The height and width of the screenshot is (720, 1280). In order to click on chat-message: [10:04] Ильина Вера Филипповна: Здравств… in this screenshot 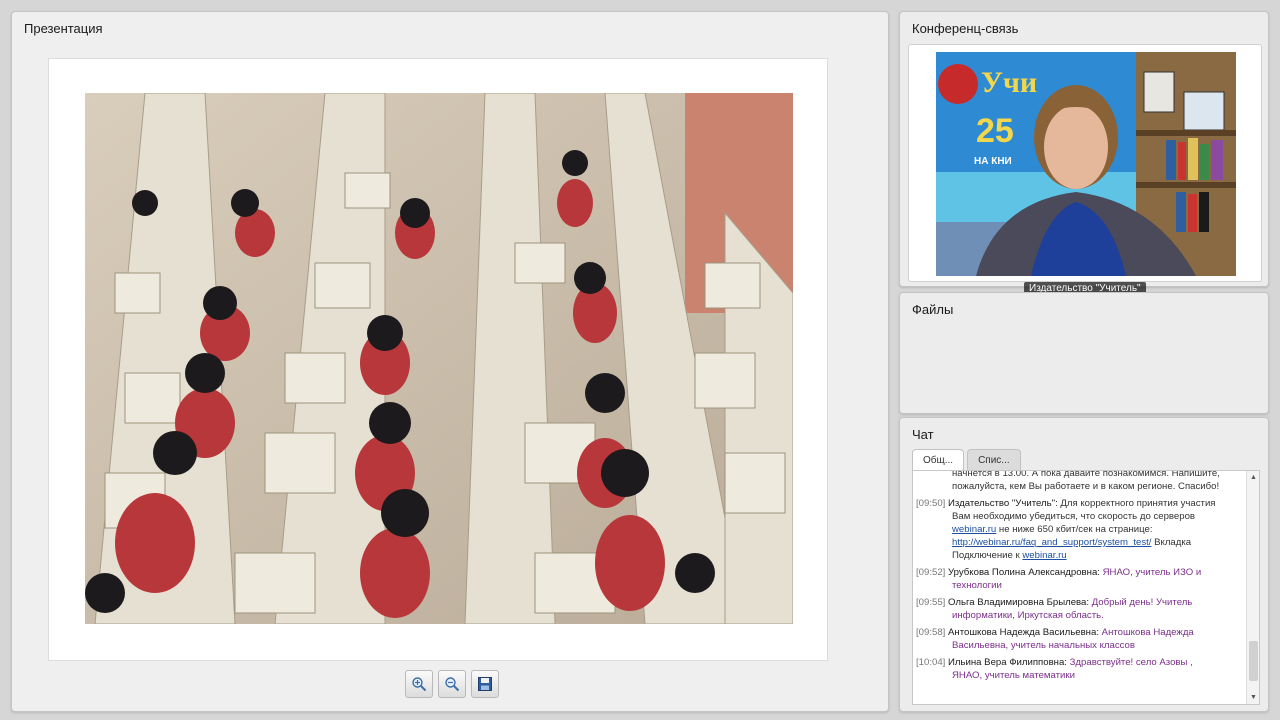, I will do `click(1054, 669)`.